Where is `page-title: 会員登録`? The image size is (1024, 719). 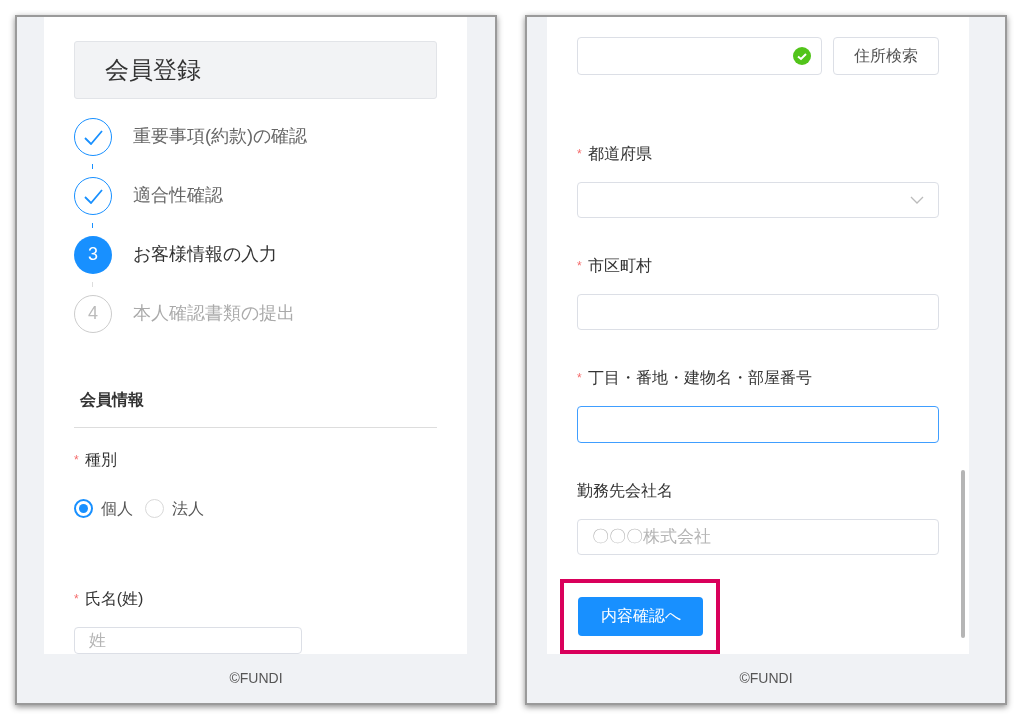
page-title: 会員登録 is located at coordinates (153, 69).